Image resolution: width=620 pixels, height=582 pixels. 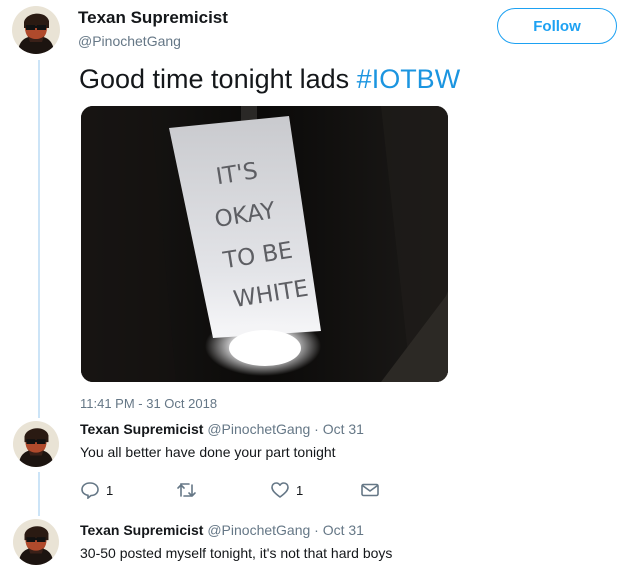 I want to click on reply-actions: 1 1, so click(x=240, y=491).